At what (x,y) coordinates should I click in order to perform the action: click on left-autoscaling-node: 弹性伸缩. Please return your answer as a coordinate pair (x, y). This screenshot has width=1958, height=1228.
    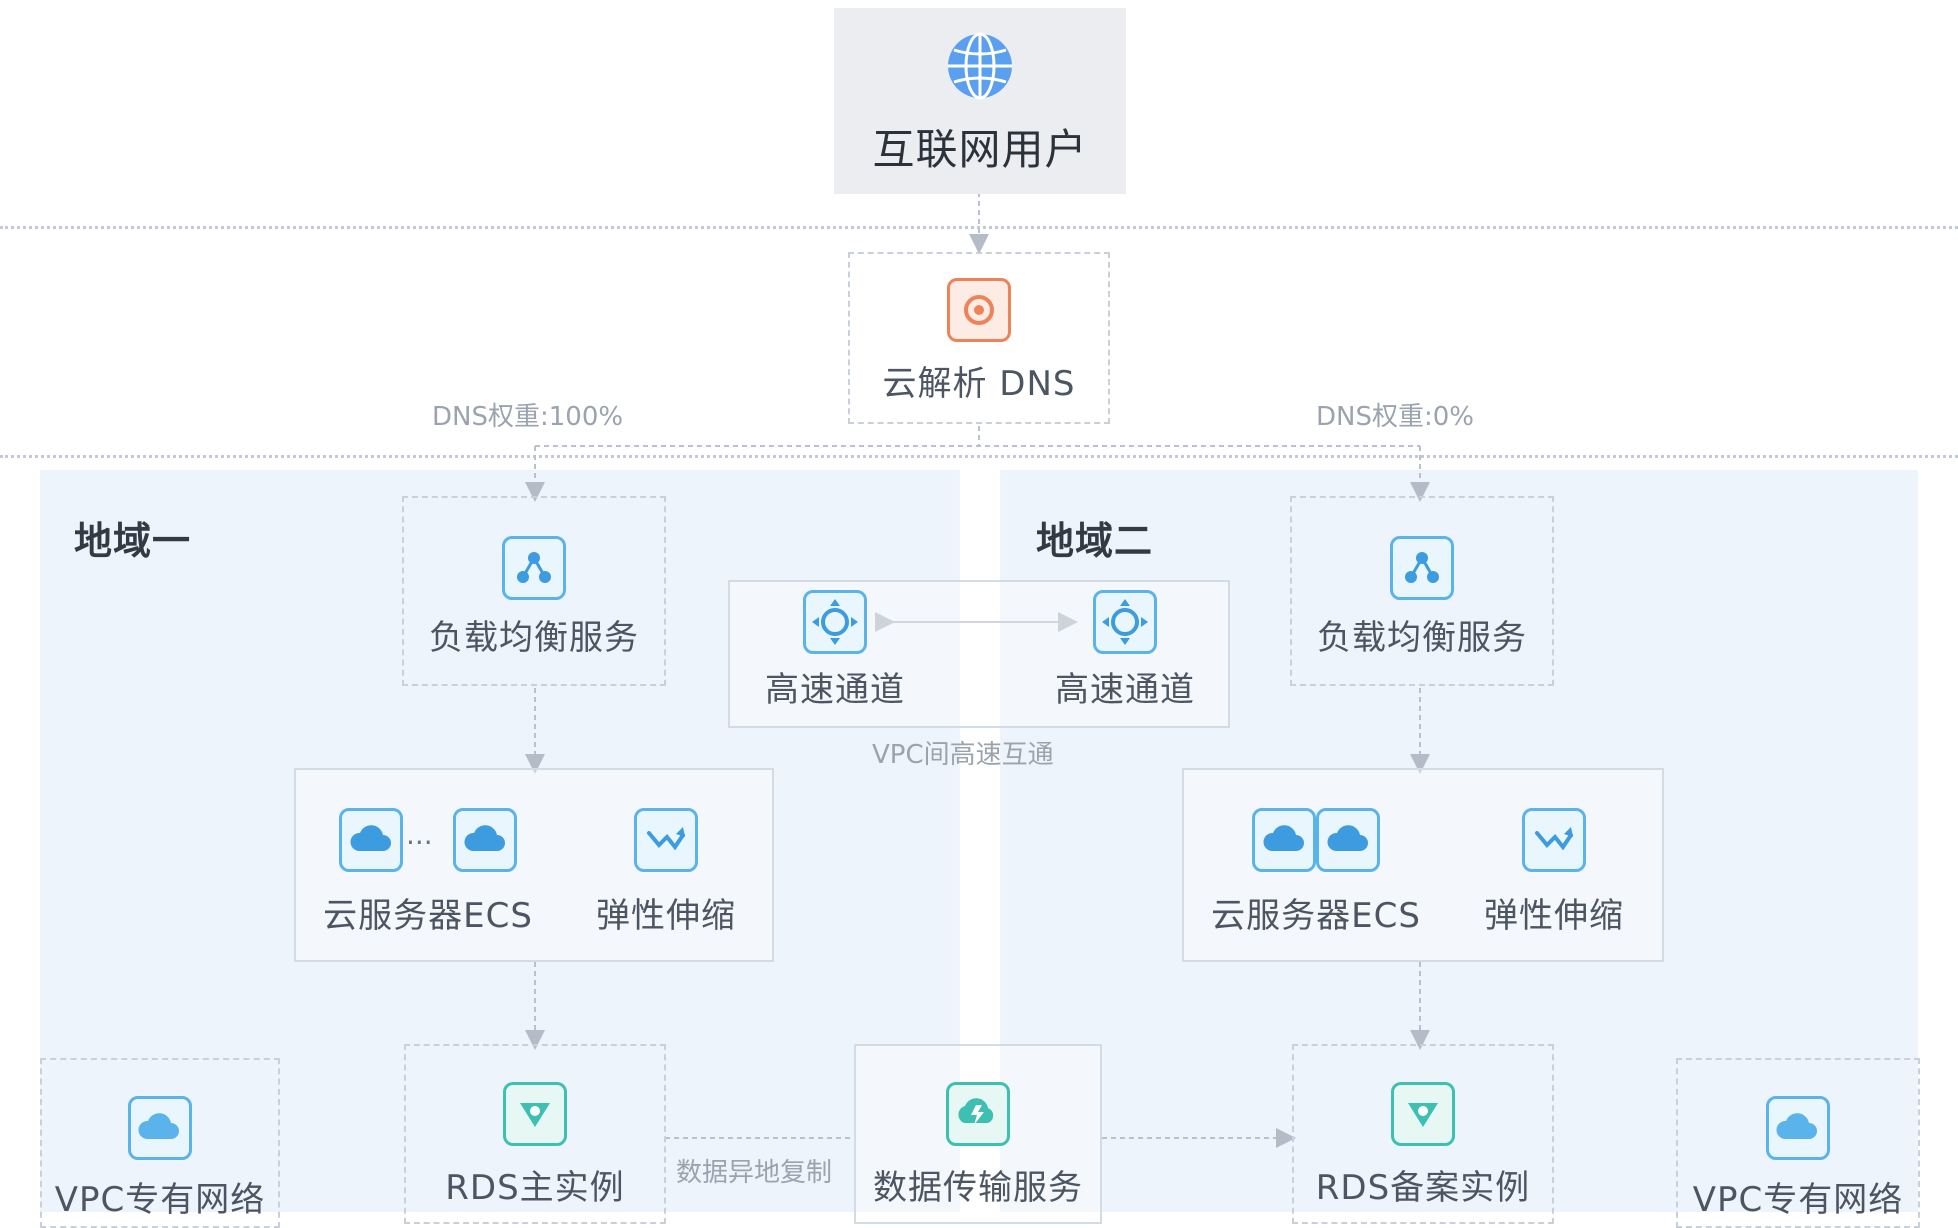
    Looking at the image, I should click on (666, 872).